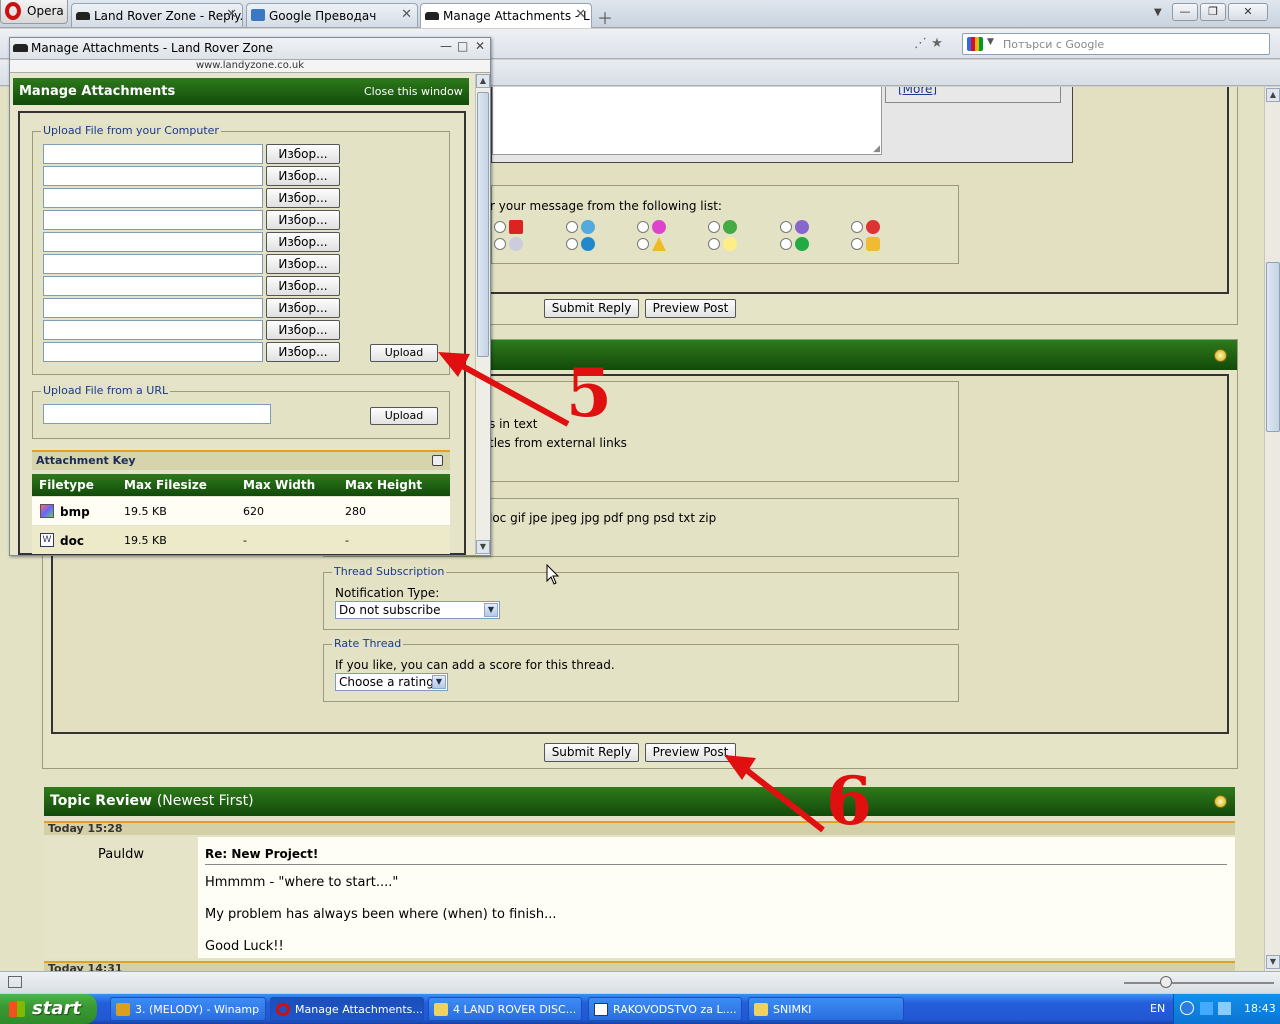 The width and height of the screenshot is (1280, 1024). What do you see at coordinates (589, 393) in the screenshot?
I see `step-5-label: 5` at bounding box center [589, 393].